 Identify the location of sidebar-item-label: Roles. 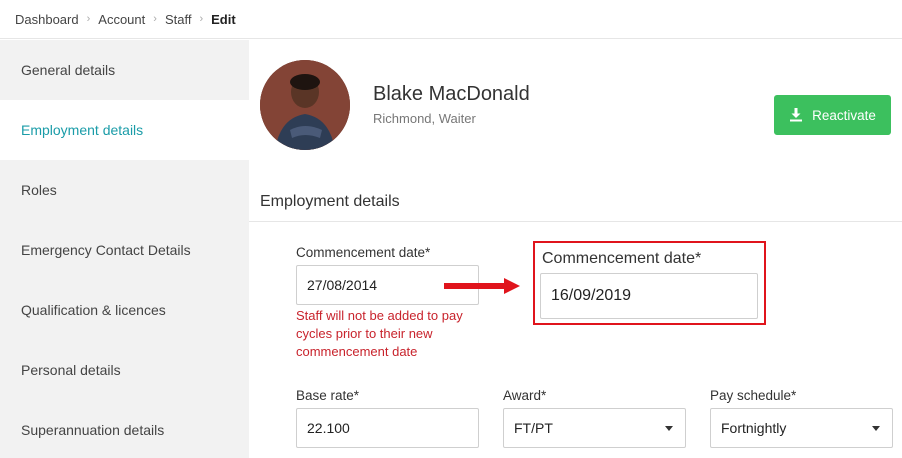
(39, 190).